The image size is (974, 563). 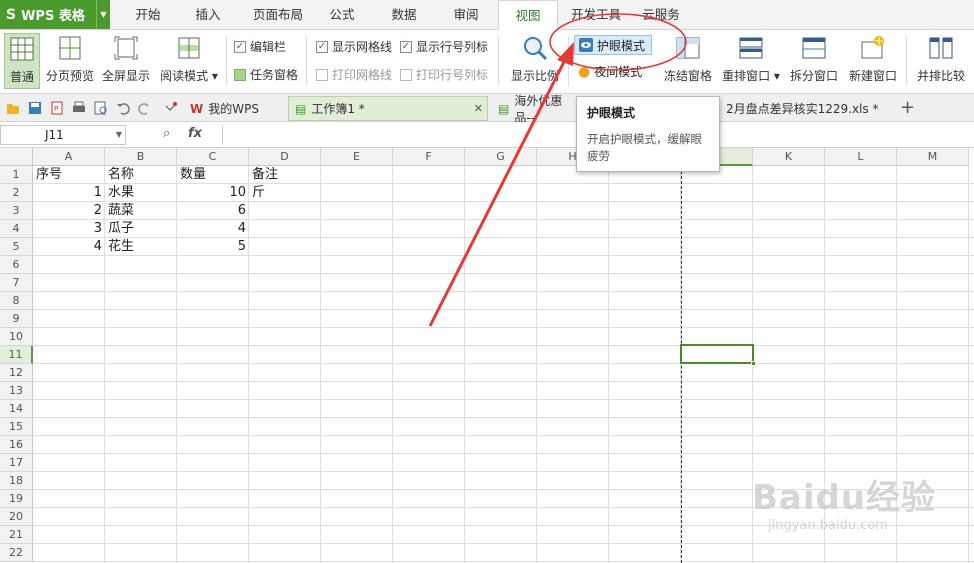 What do you see at coordinates (69, 211) in the screenshot?
I see `cell-a3: 2` at bounding box center [69, 211].